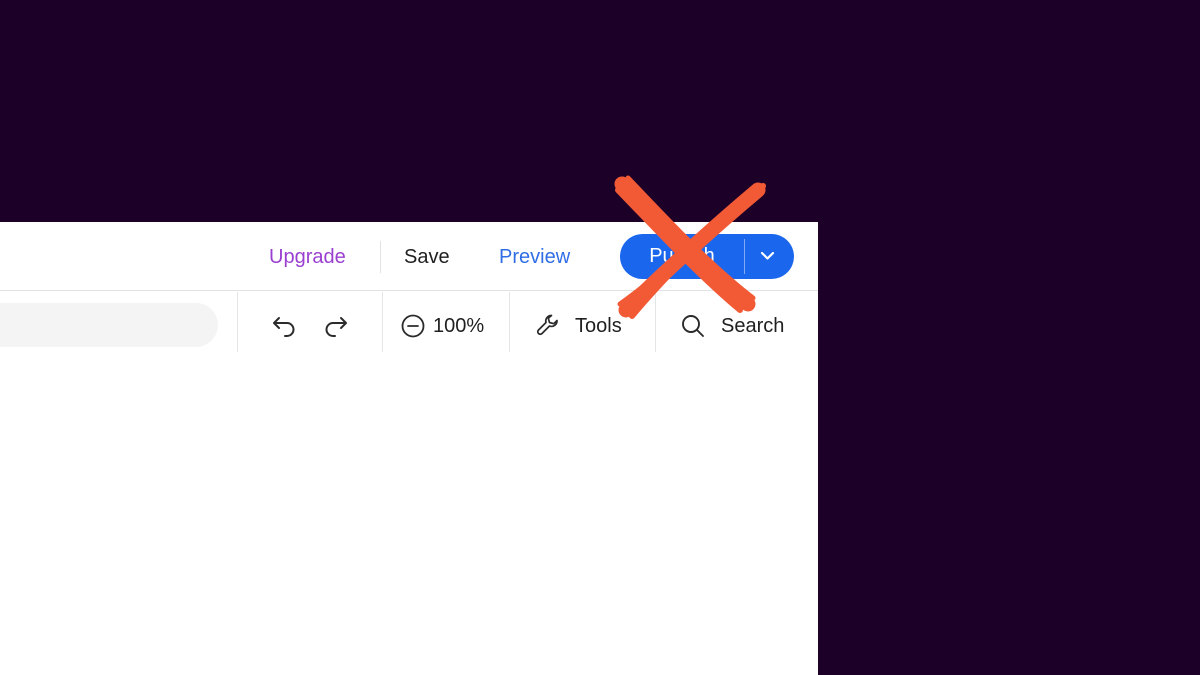 The height and width of the screenshot is (675, 1200). Describe the element at coordinates (598, 326) in the screenshot. I see `tools-label: Tools` at that location.